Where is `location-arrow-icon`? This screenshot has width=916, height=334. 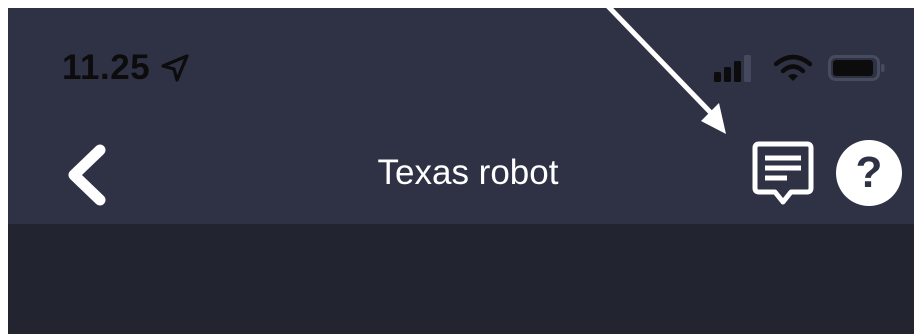 location-arrow-icon is located at coordinates (175, 68).